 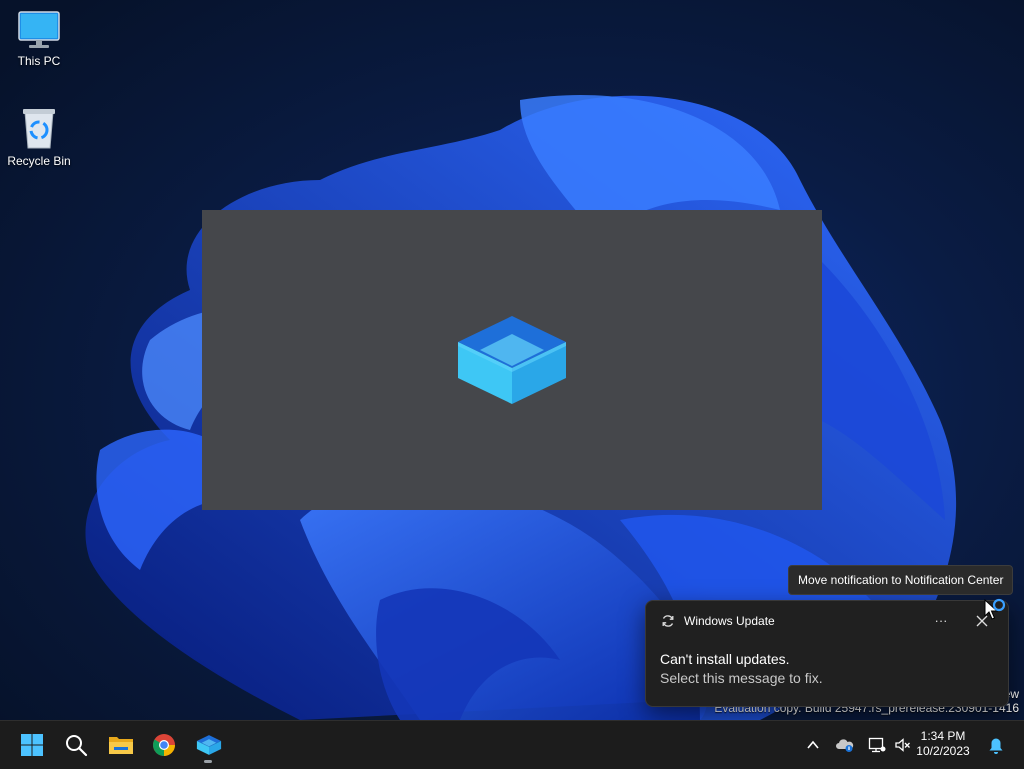 I want to click on notification-body: Select this message to fix., so click(x=741, y=678).